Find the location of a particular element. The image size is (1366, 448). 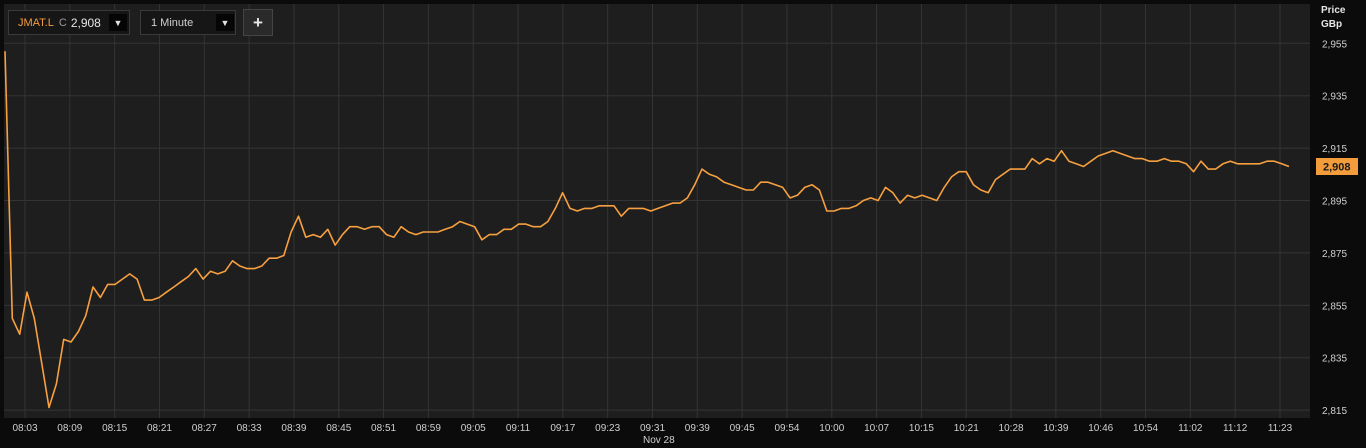

last-value: 2,908 is located at coordinates (85, 22).